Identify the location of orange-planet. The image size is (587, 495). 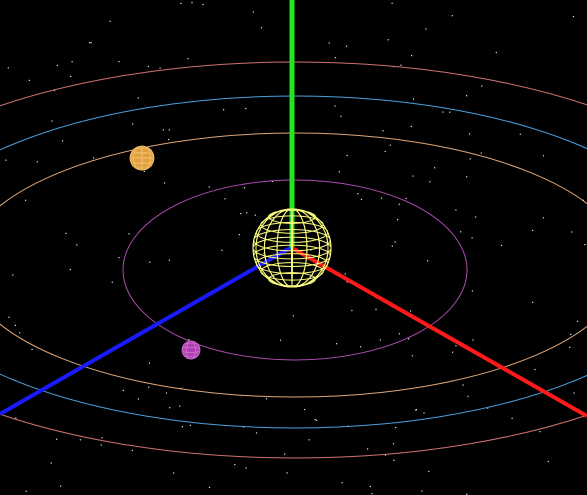
(142, 158).